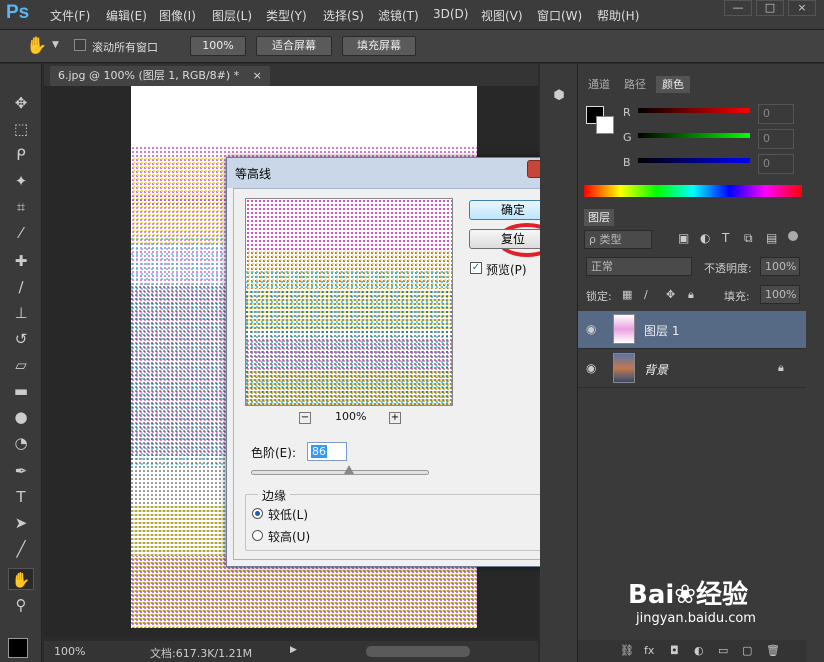 Image resolution: width=824 pixels, height=662 pixels. I want to click on clone-stamp-tool-icon: ⊥, so click(21, 313).